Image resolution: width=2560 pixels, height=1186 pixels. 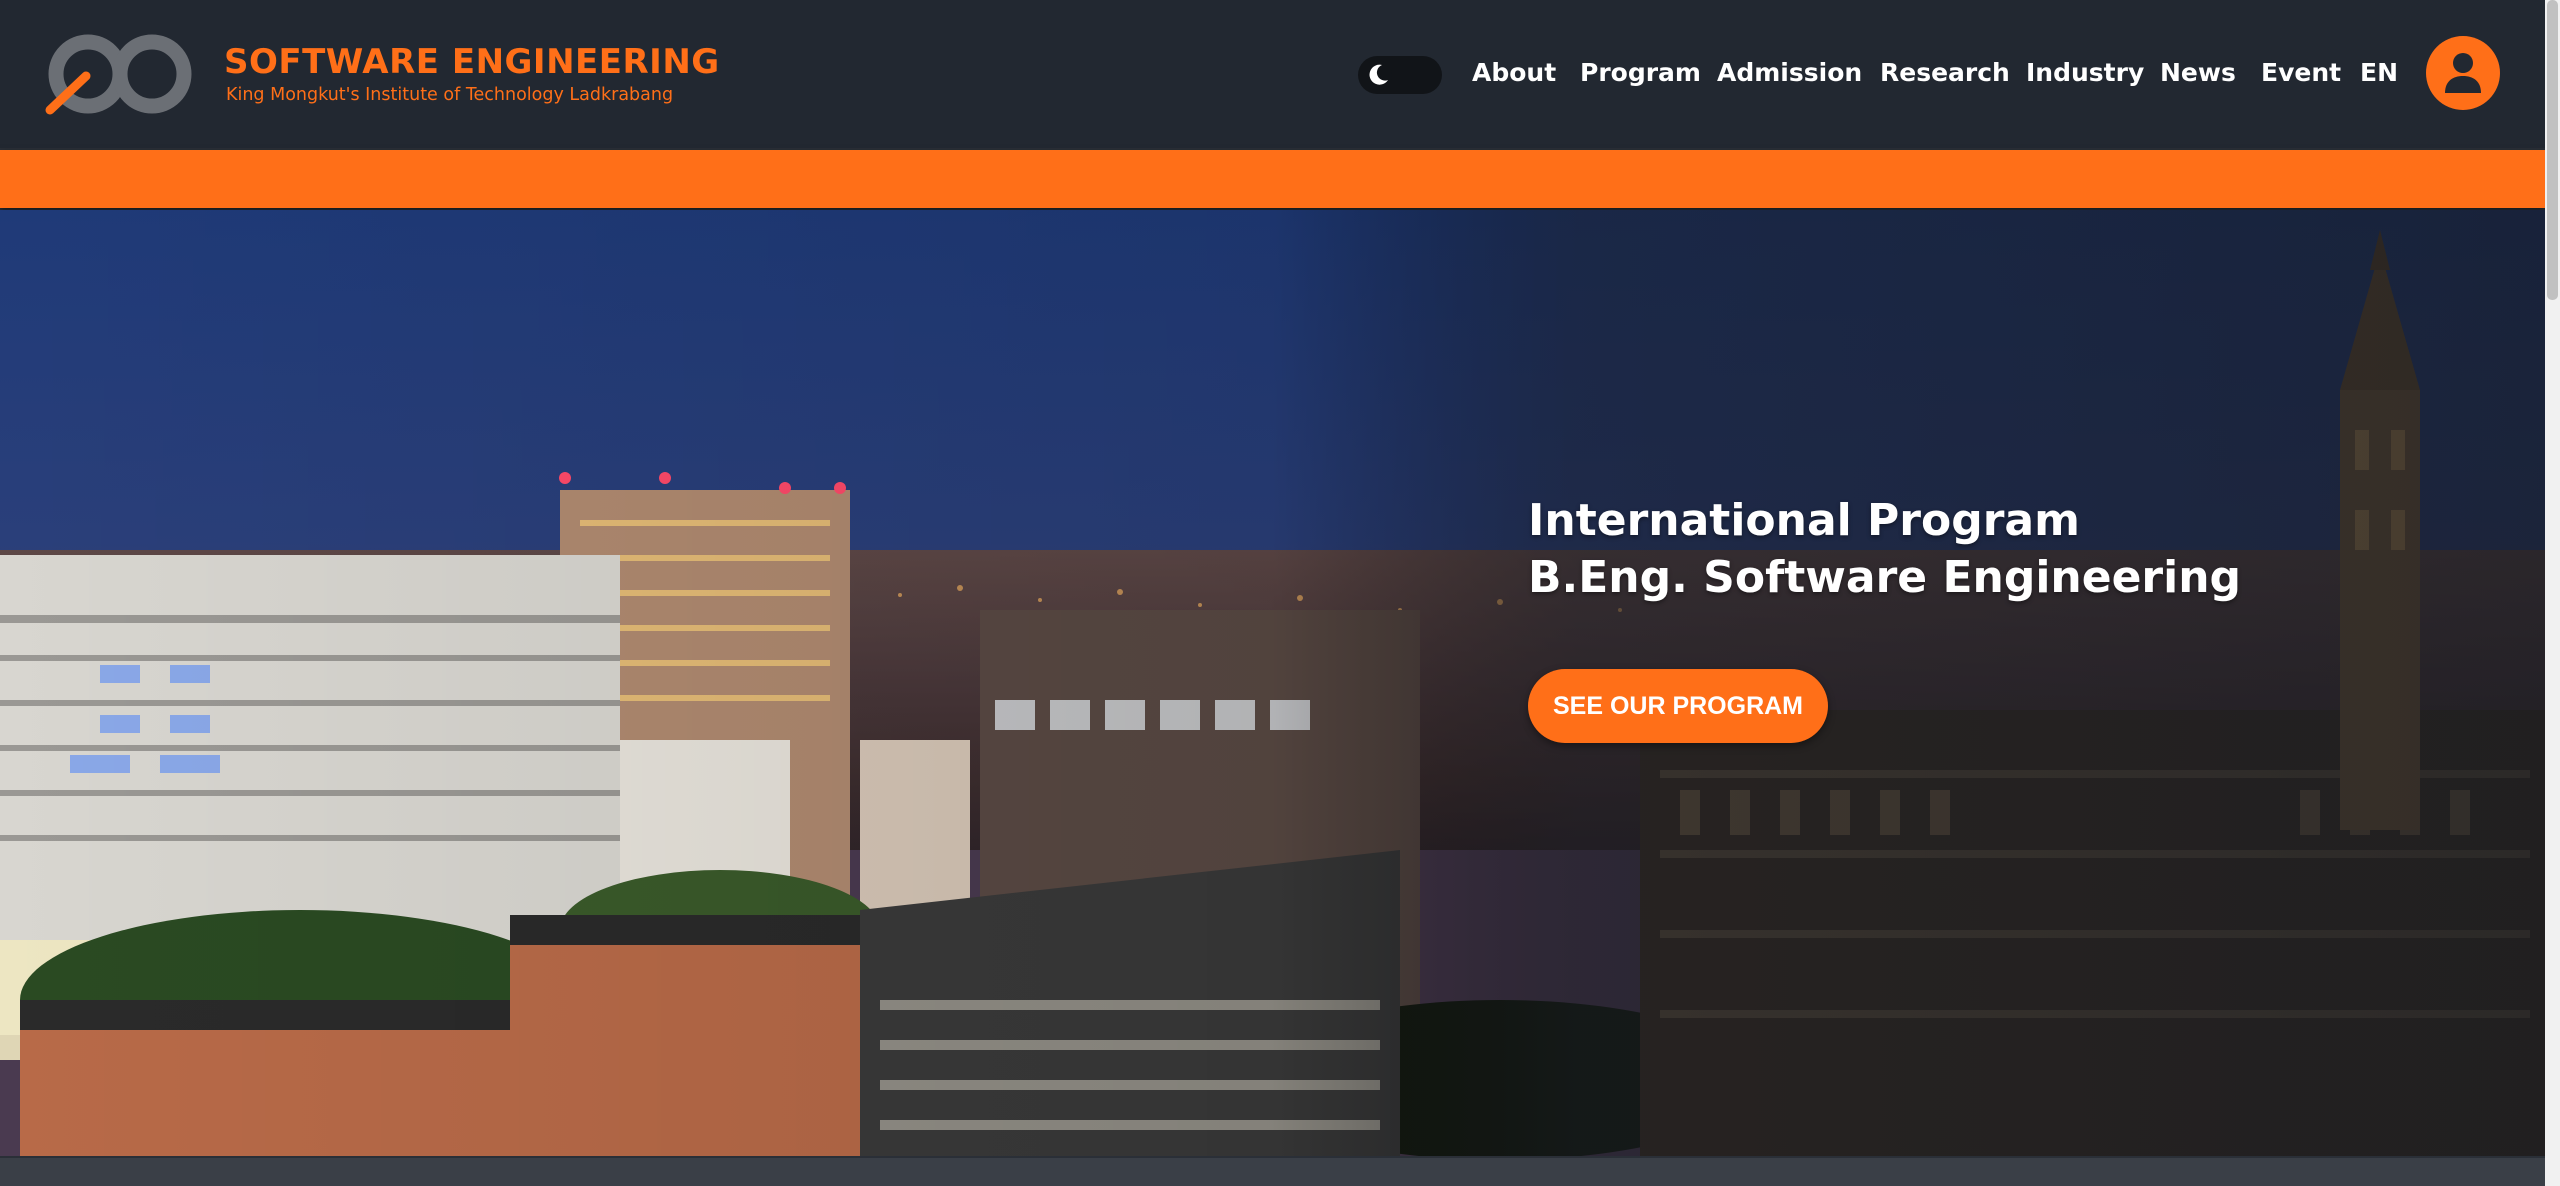 What do you see at coordinates (1804, 520) in the screenshot?
I see `hero-heading-line1: International Program` at bounding box center [1804, 520].